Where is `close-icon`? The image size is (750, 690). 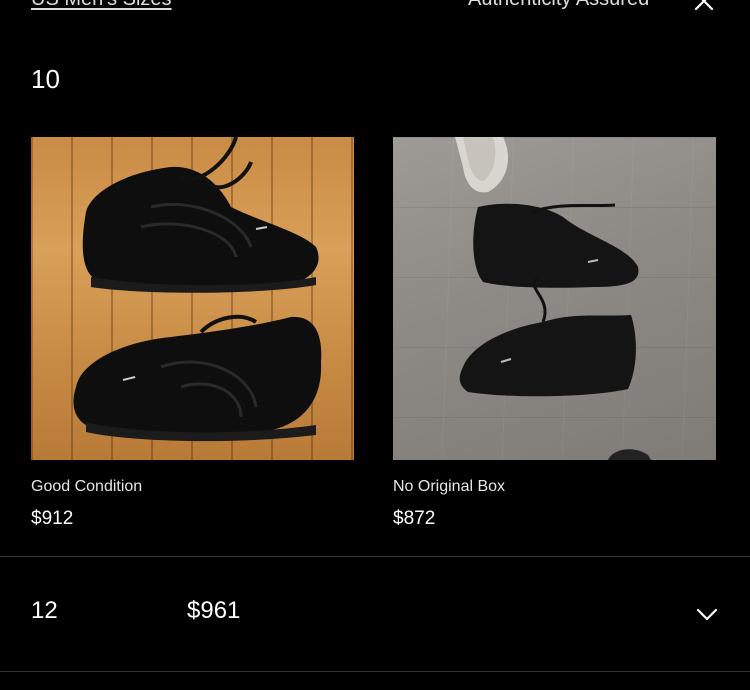 close-icon is located at coordinates (704, 6).